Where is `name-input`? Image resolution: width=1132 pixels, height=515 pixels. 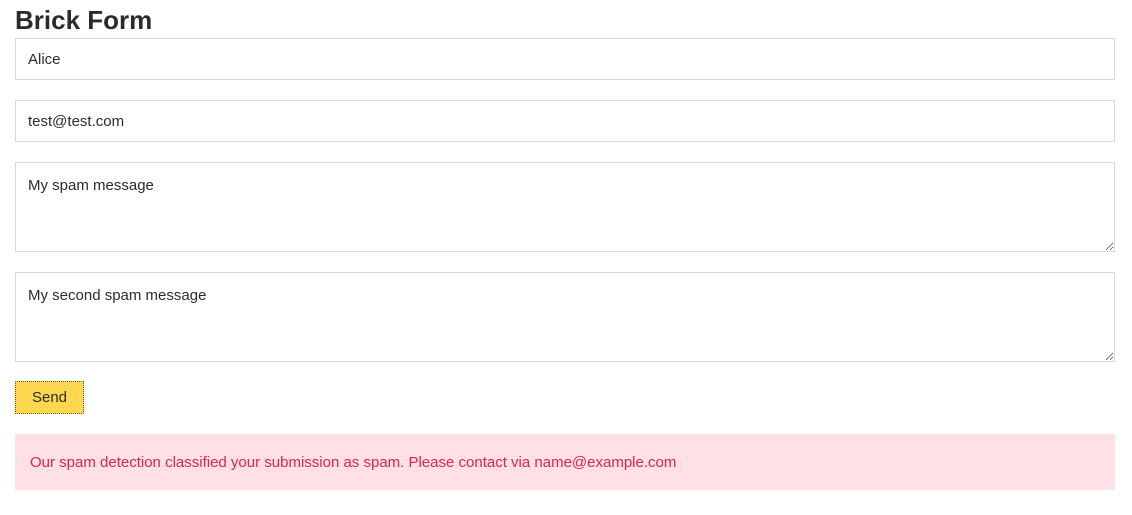 name-input is located at coordinates (565, 59).